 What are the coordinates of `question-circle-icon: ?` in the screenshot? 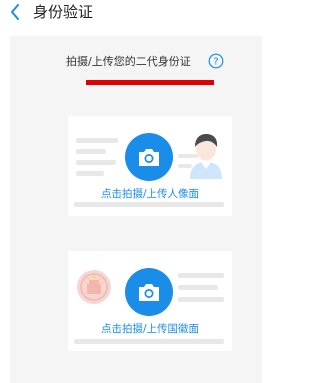 It's located at (216, 61).